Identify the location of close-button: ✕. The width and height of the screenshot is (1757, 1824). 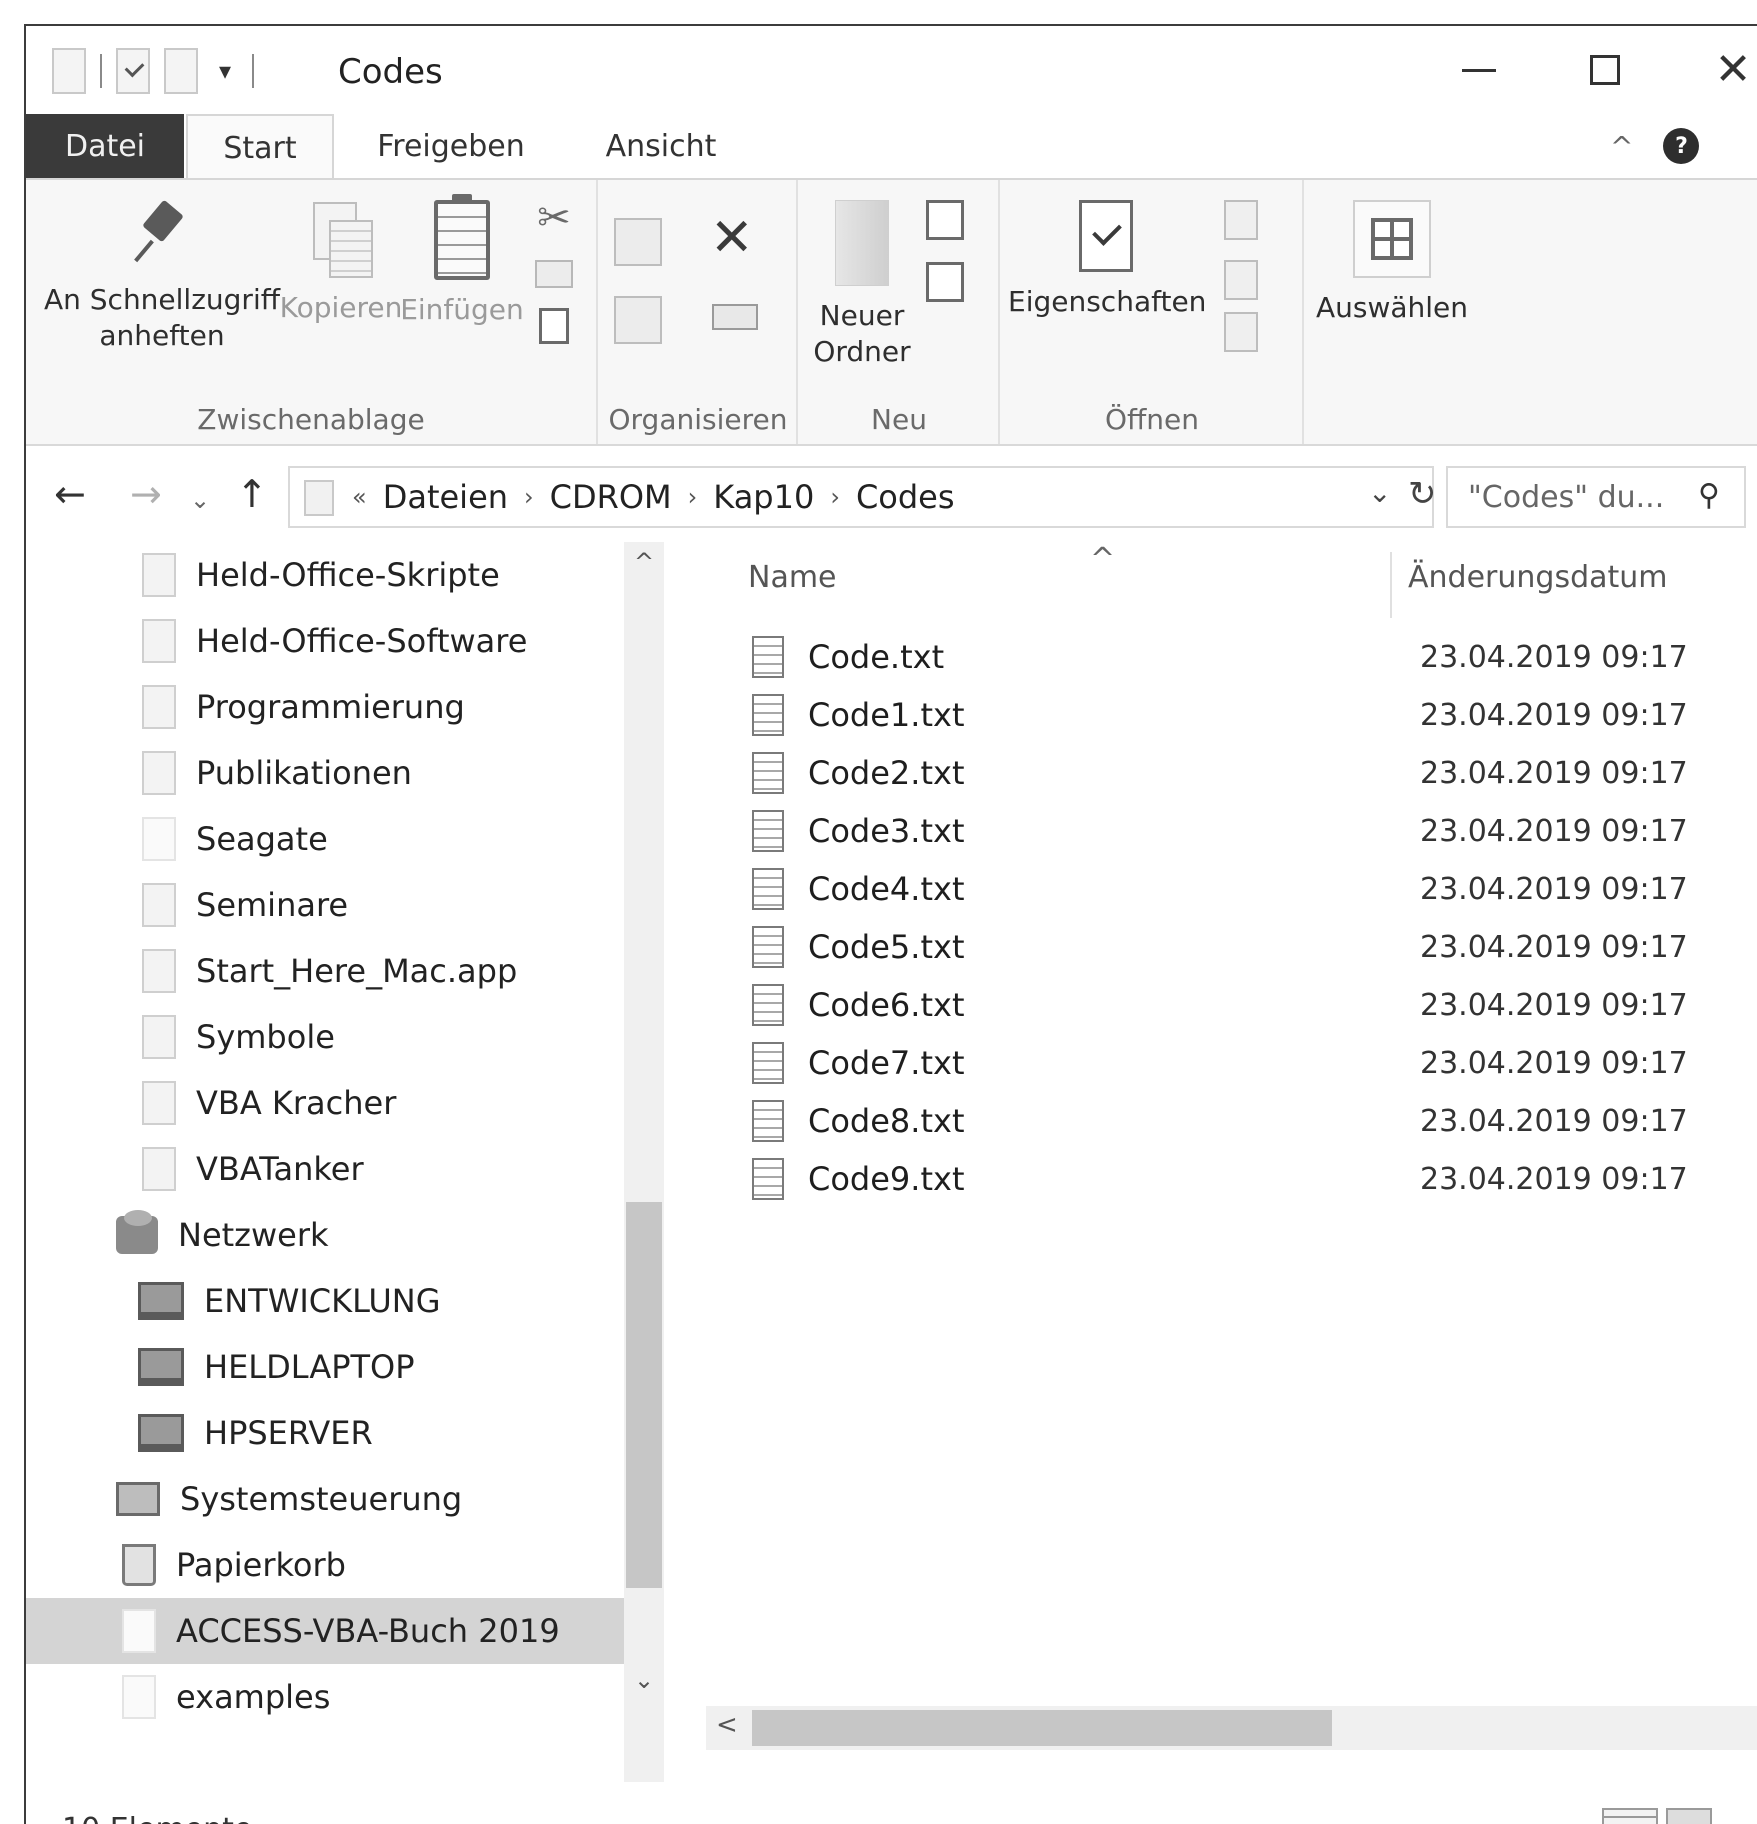
(1717, 70).